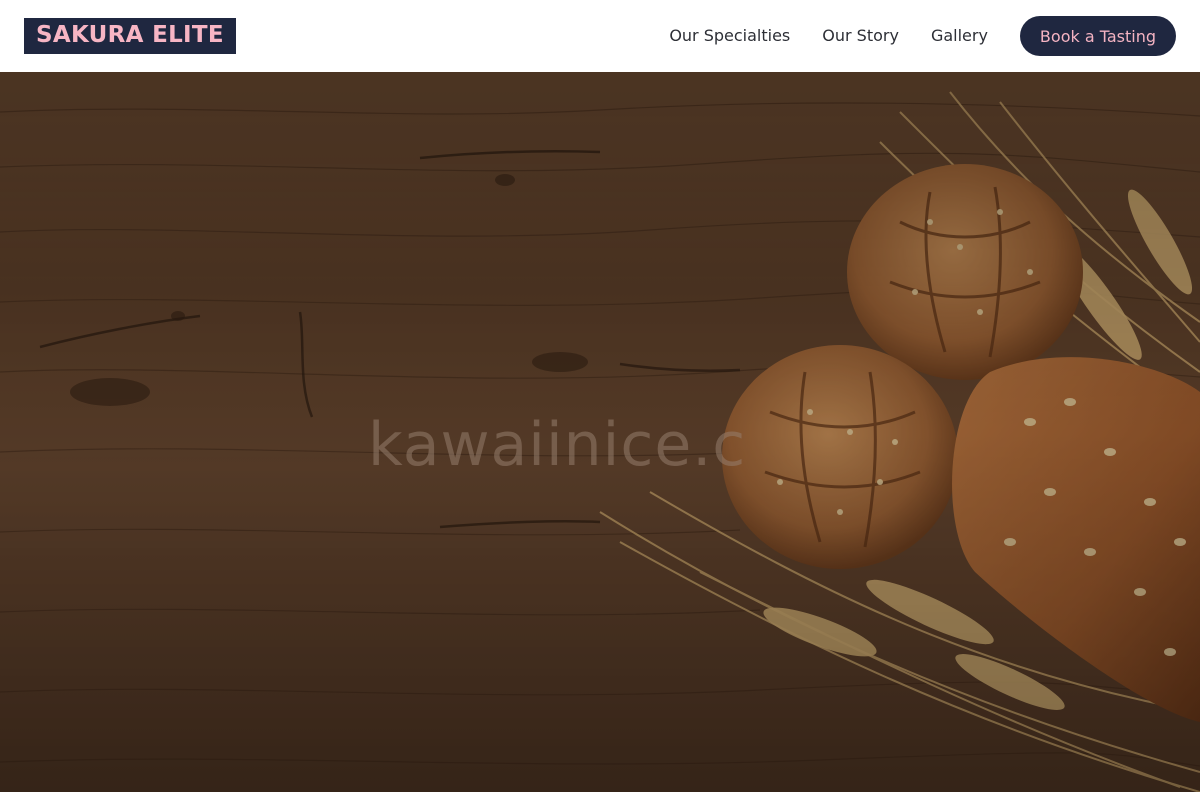 Image resolution: width=1200 pixels, height=800 pixels. What do you see at coordinates (729, 36) in the screenshot?
I see `nav-link-specialties: Our Specialties` at bounding box center [729, 36].